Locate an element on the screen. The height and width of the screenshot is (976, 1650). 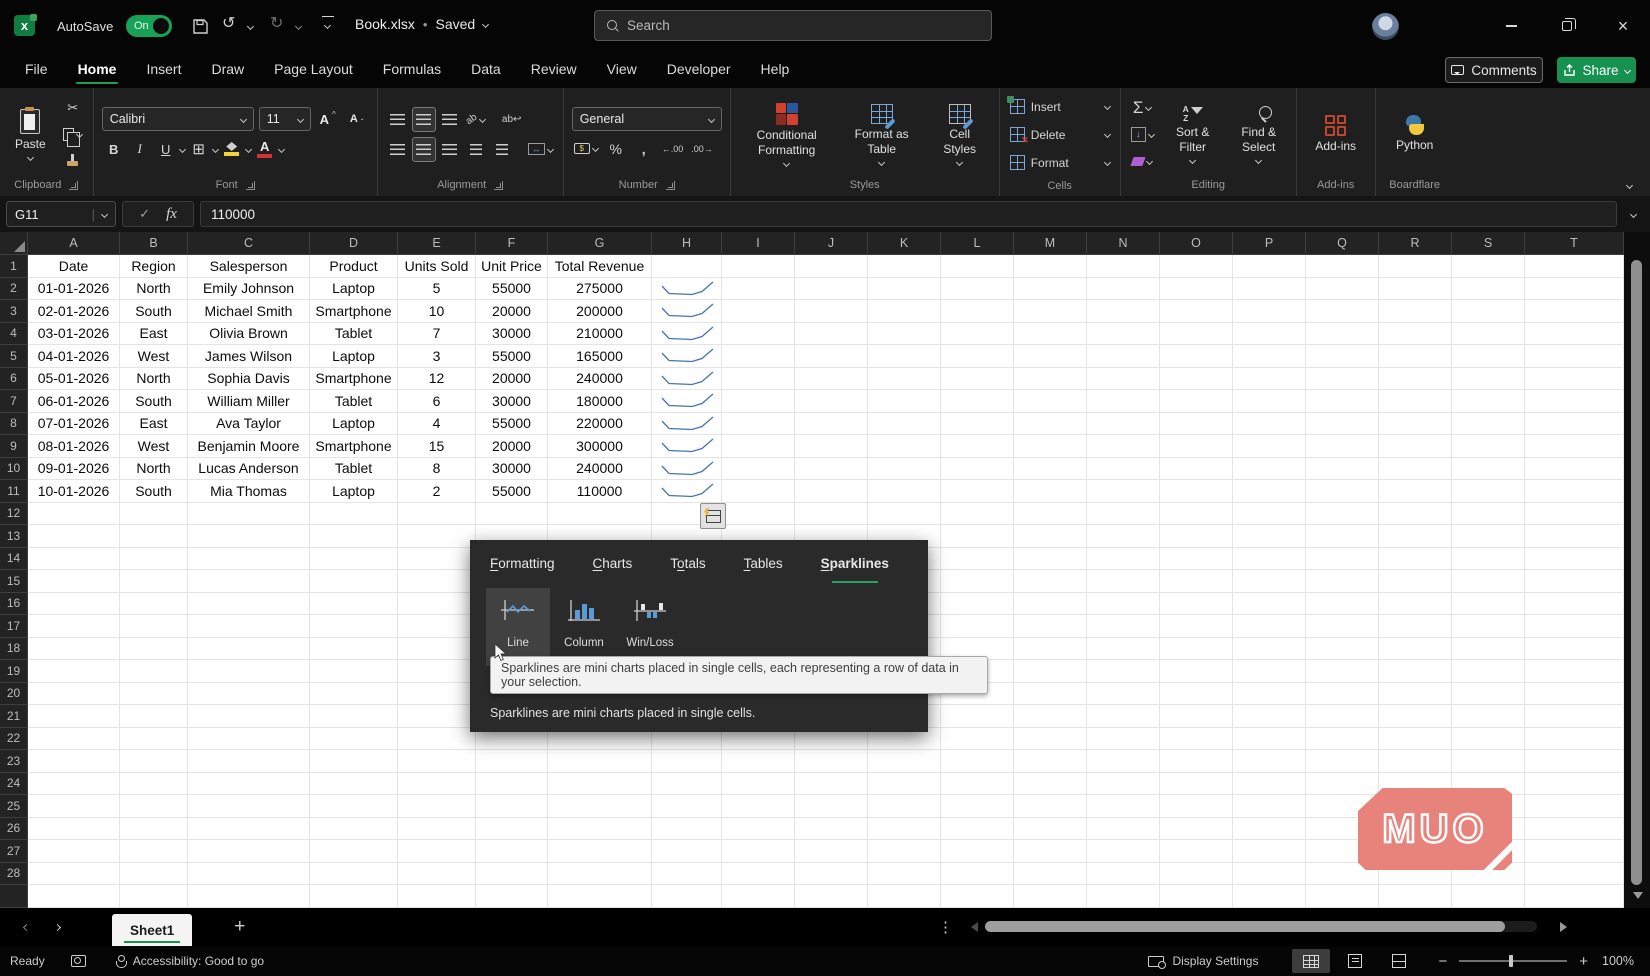
cell-Q13 is located at coordinates (1342, 536).